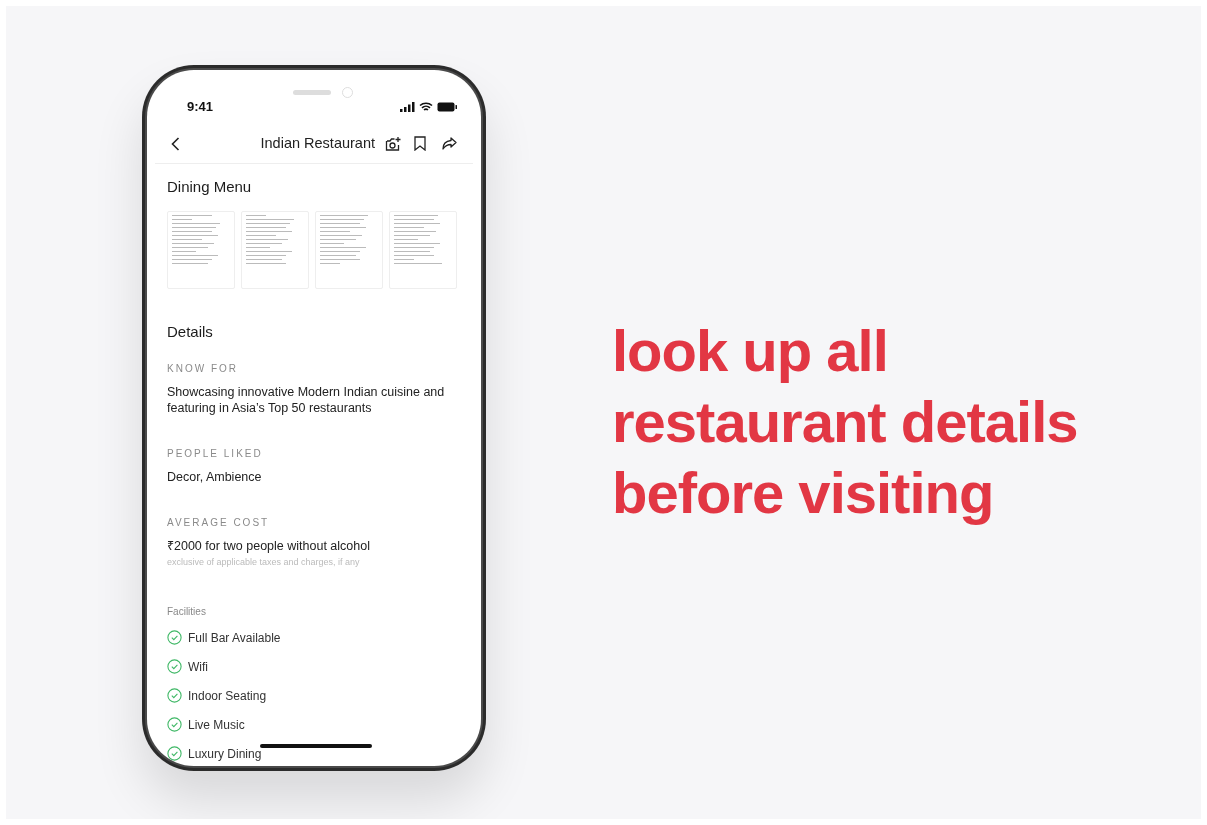 The height and width of the screenshot is (825, 1207). I want to click on detail-note: exclusive of applicable taxes and charges, if any, so click(264, 562).